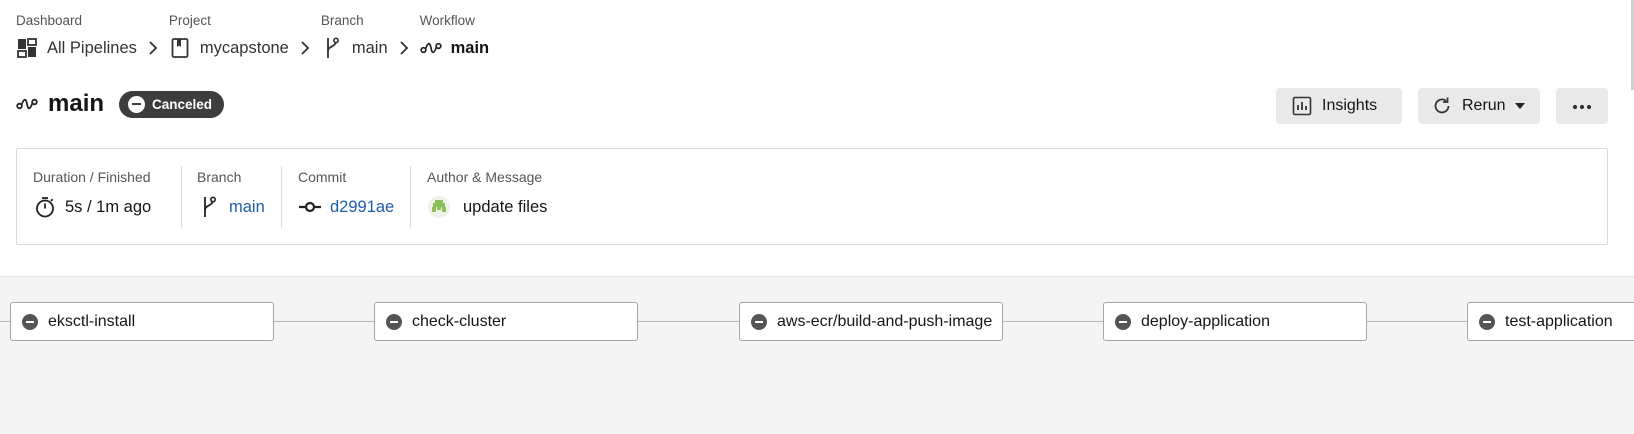 The height and width of the screenshot is (434, 1634). What do you see at coordinates (439, 207) in the screenshot?
I see `avatar` at bounding box center [439, 207].